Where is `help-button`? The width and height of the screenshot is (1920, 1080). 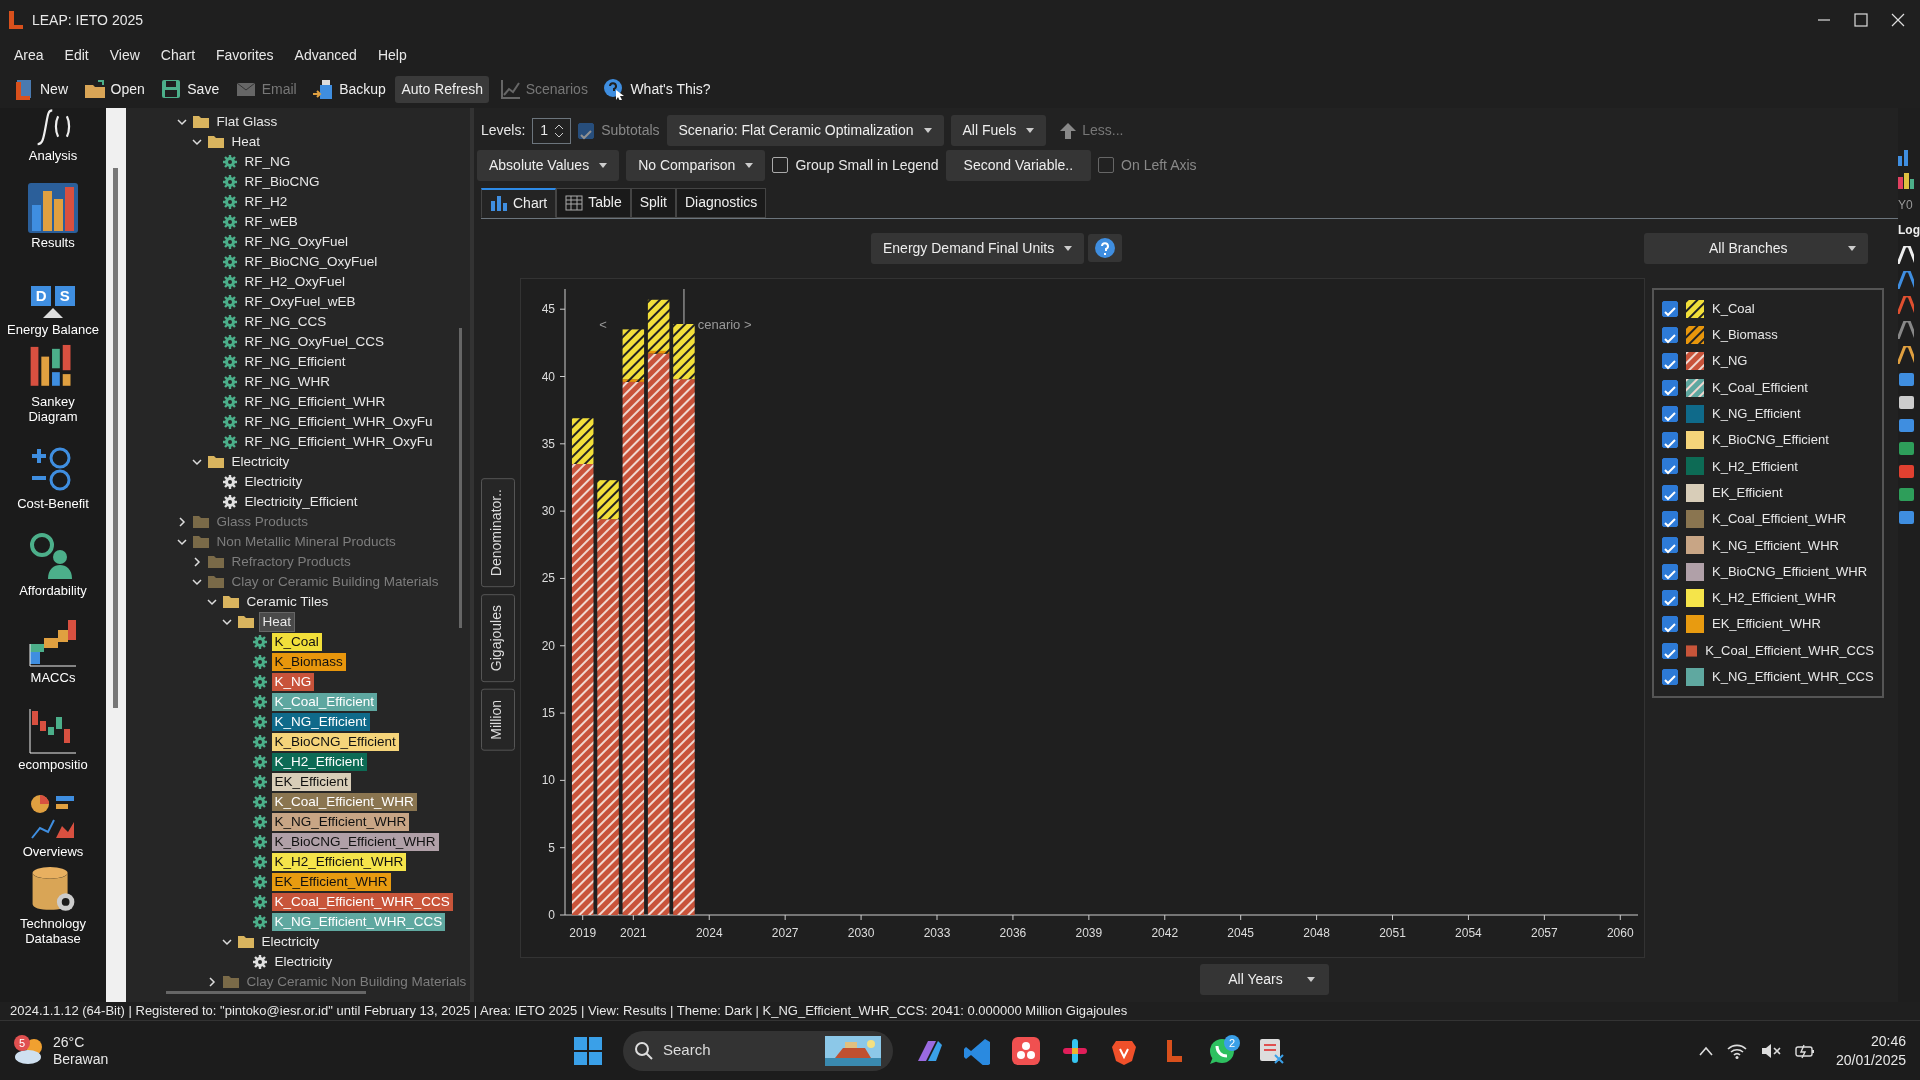
help-button is located at coordinates (1104, 248).